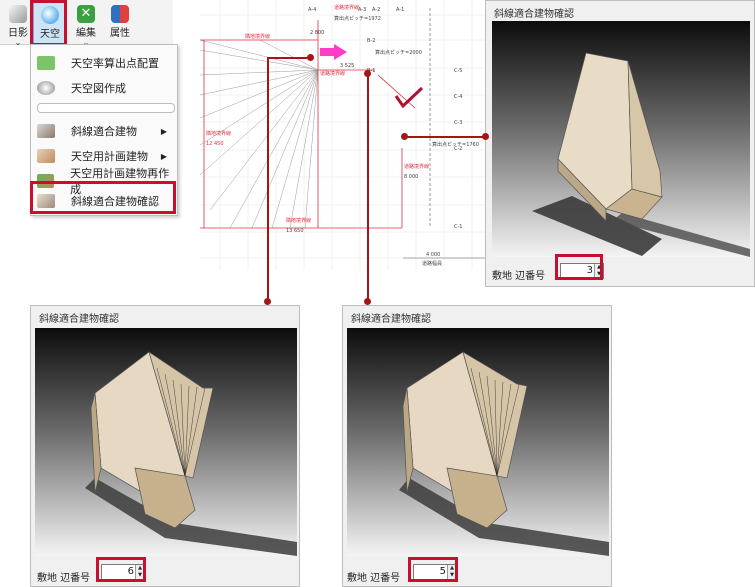 The height and width of the screenshot is (587, 755). What do you see at coordinates (398, 52) in the screenshot?
I see `label-pitch-b: 算出点ピッチ=2000` at bounding box center [398, 52].